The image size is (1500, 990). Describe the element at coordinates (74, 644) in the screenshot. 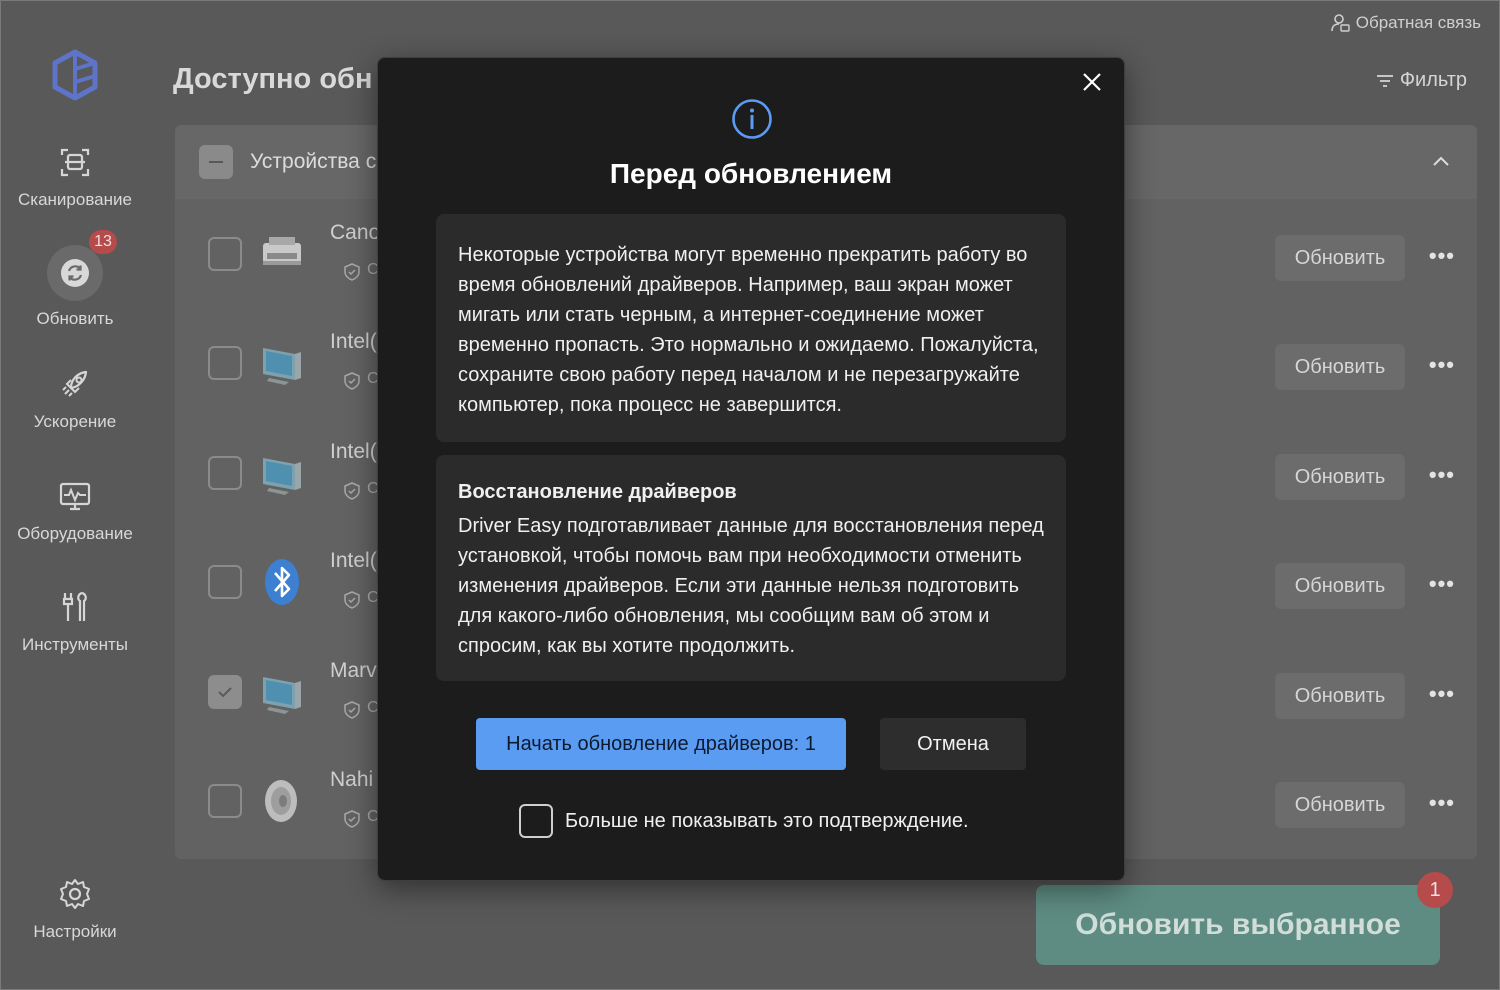

I see `sidebar-item-label: Инструменты` at that location.